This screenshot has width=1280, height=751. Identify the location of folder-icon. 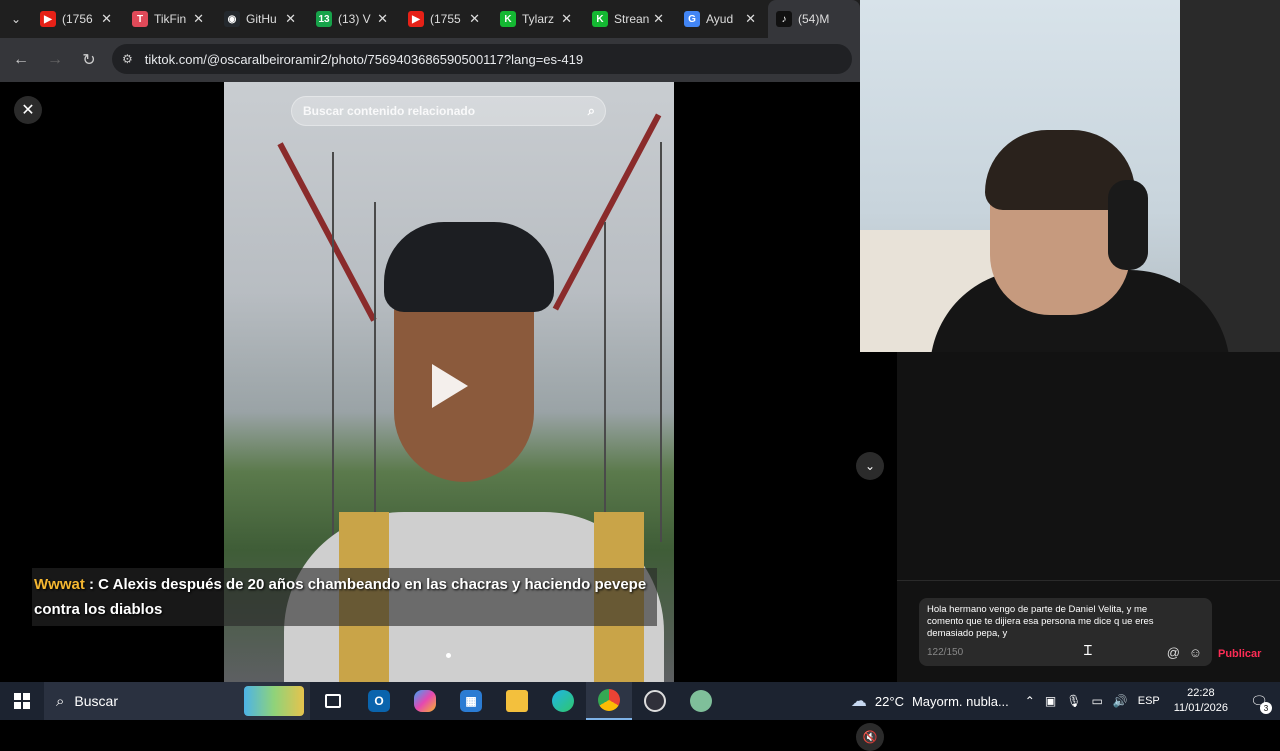
(517, 701).